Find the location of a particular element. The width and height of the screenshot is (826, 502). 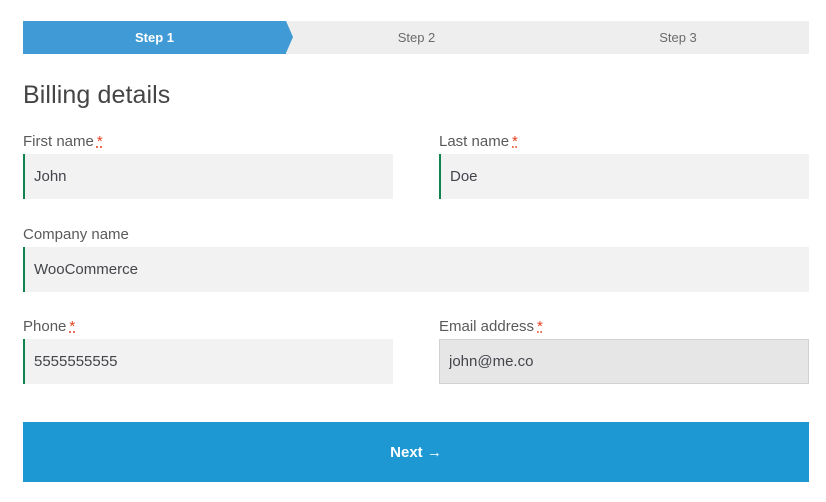

billing-details-heading: Billing details is located at coordinates (97, 95).